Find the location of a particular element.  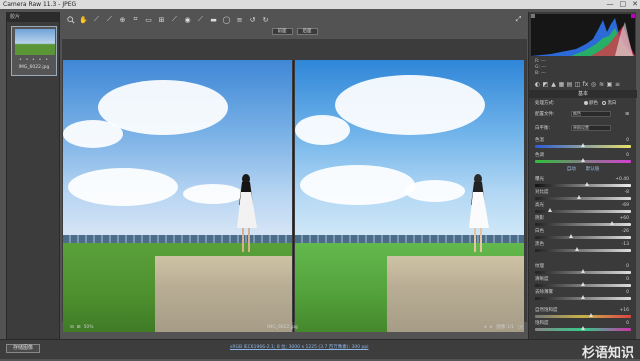

target-adjust-icon: ⊕ is located at coordinates (122, 19).